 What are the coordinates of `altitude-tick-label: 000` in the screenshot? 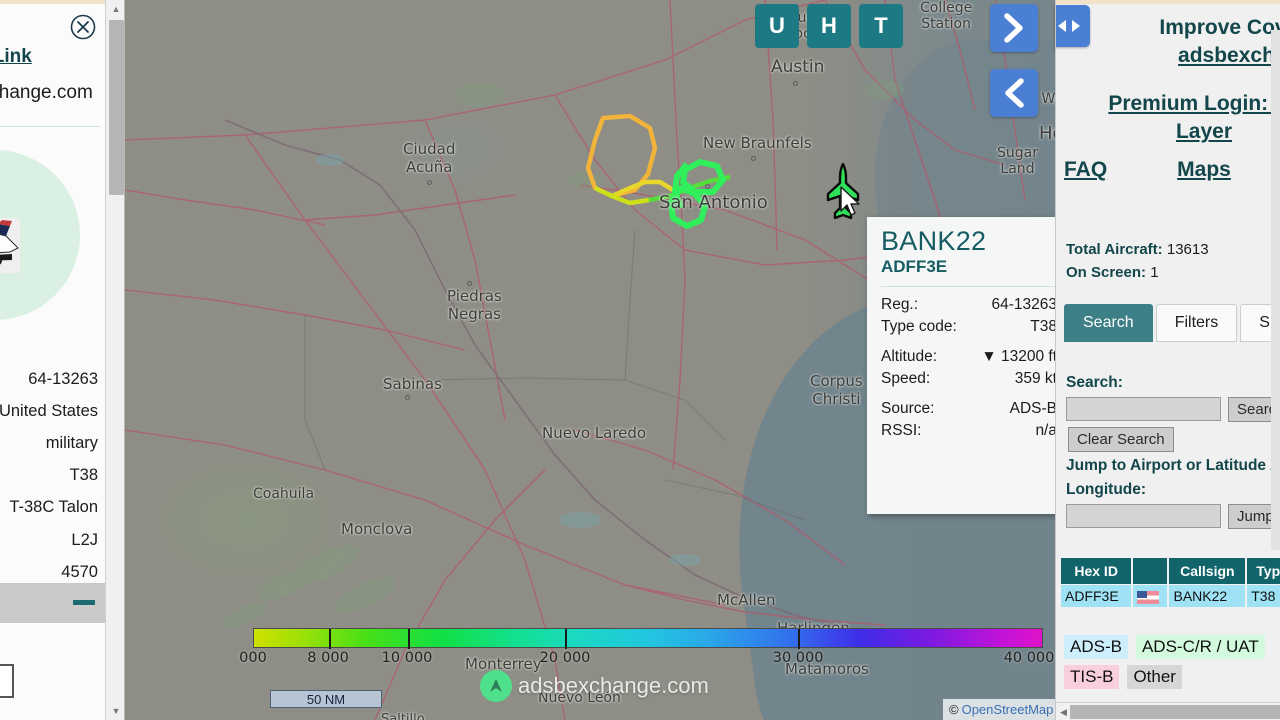 It's located at (253, 658).